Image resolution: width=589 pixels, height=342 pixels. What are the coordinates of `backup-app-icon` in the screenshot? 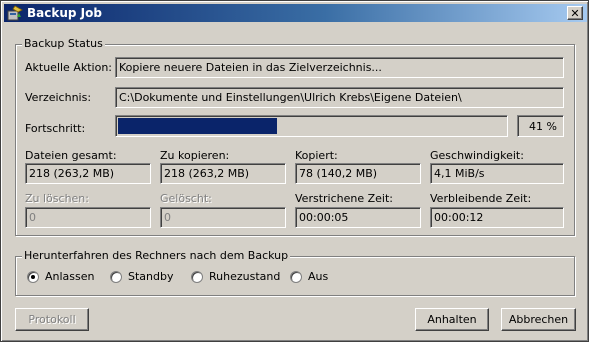 It's located at (15, 13).